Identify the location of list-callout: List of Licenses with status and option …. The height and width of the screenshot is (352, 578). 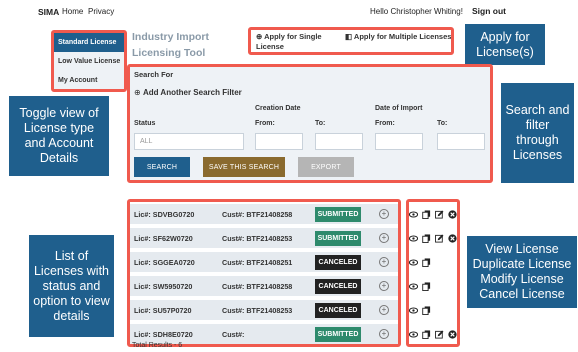
(71, 286).